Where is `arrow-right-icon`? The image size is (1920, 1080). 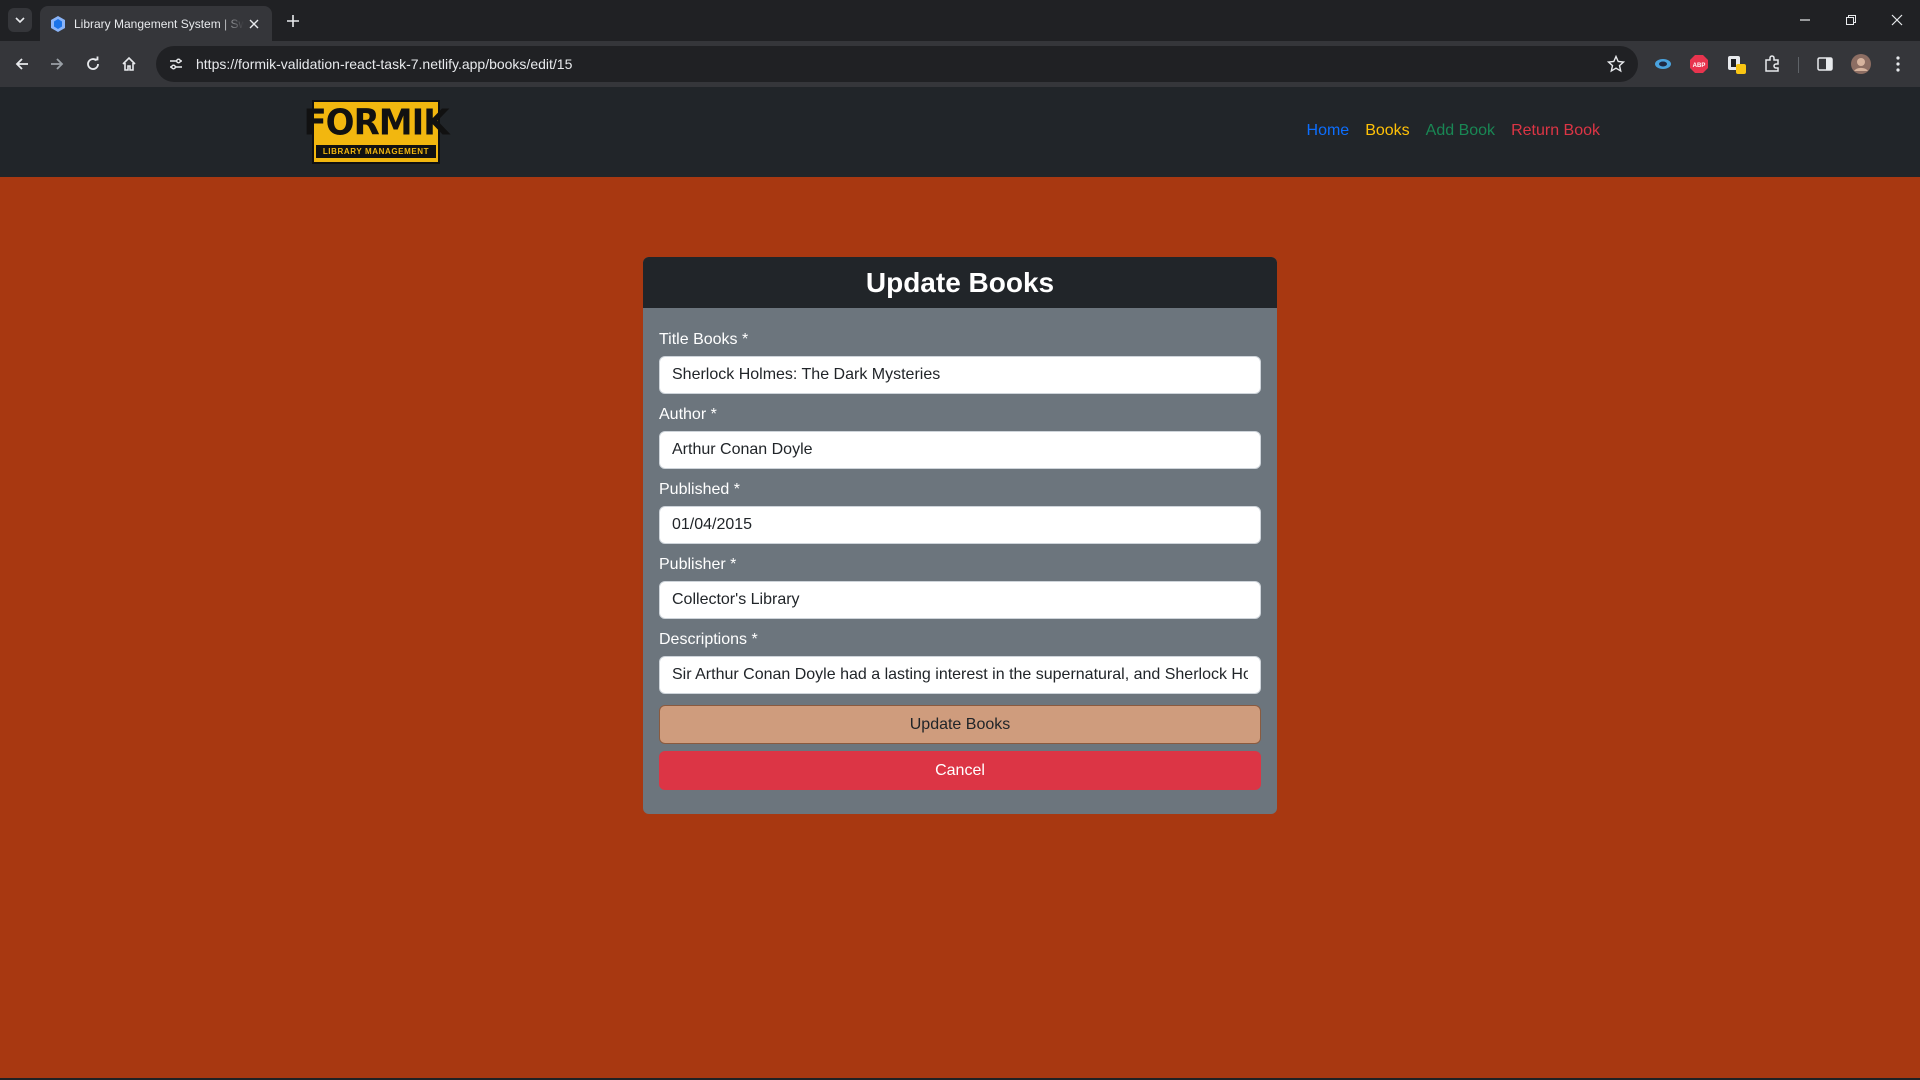
arrow-right-icon is located at coordinates (57, 64).